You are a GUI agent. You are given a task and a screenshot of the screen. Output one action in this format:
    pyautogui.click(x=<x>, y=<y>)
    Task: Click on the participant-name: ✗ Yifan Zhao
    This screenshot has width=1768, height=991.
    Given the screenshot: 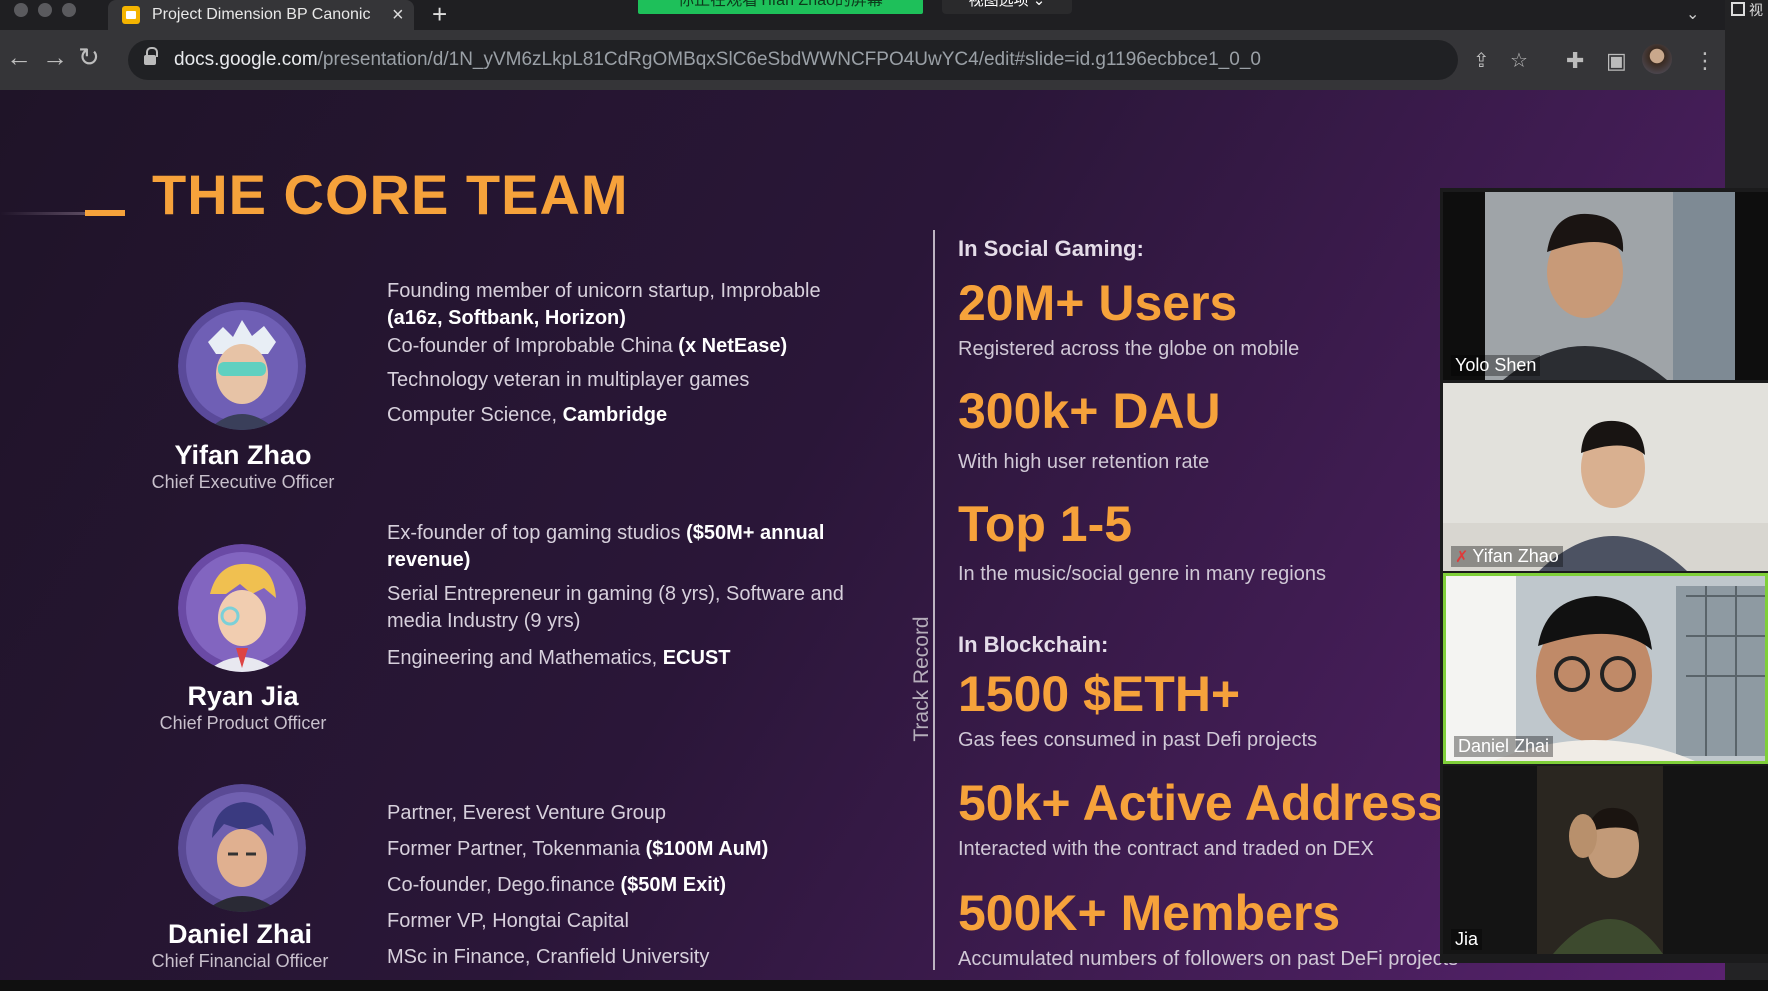 What is the action you would take?
    pyautogui.click(x=1507, y=556)
    